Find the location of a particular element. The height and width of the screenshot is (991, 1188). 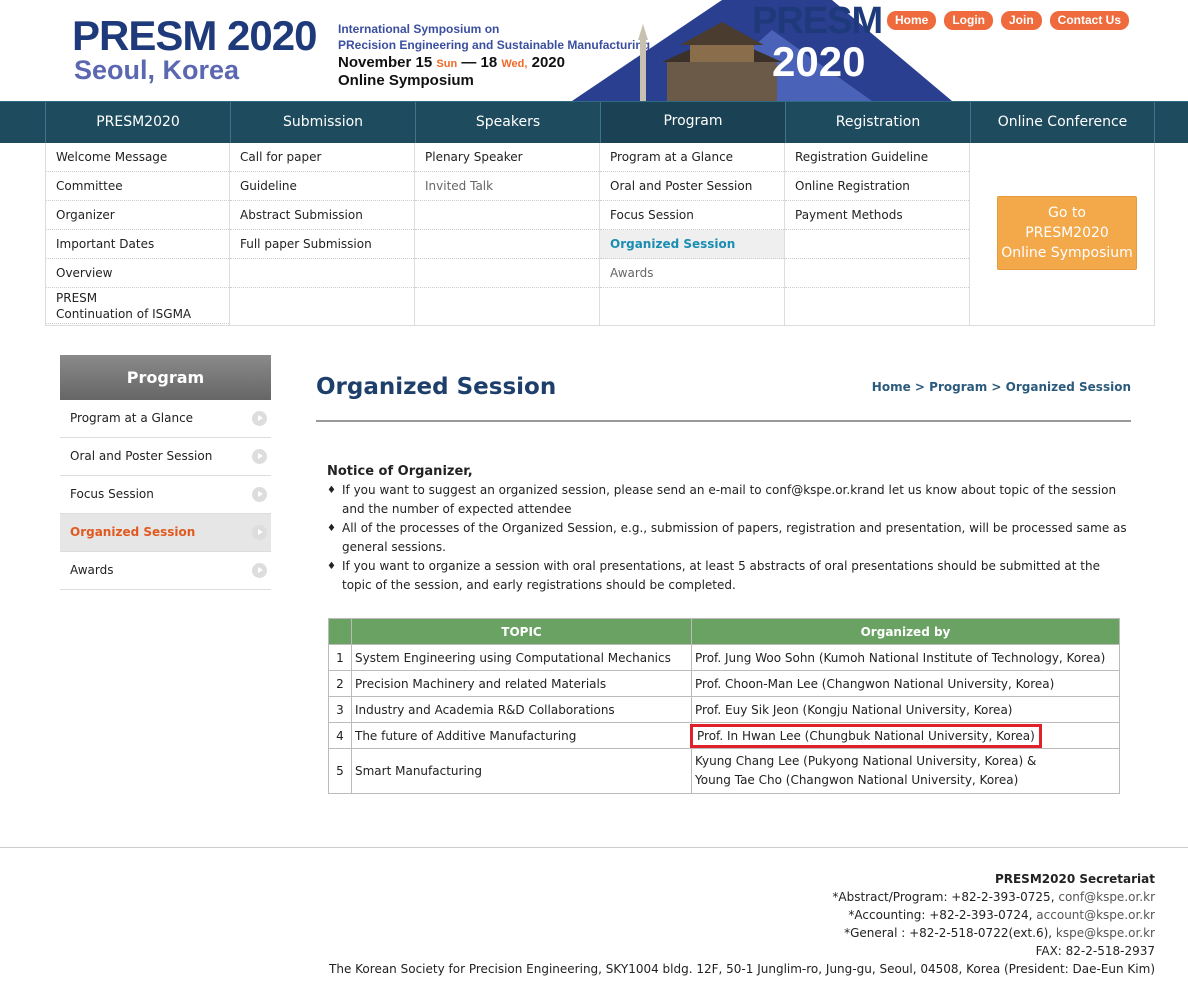

menu-full-paper-submission: Full paper Submission is located at coordinates (322, 244).